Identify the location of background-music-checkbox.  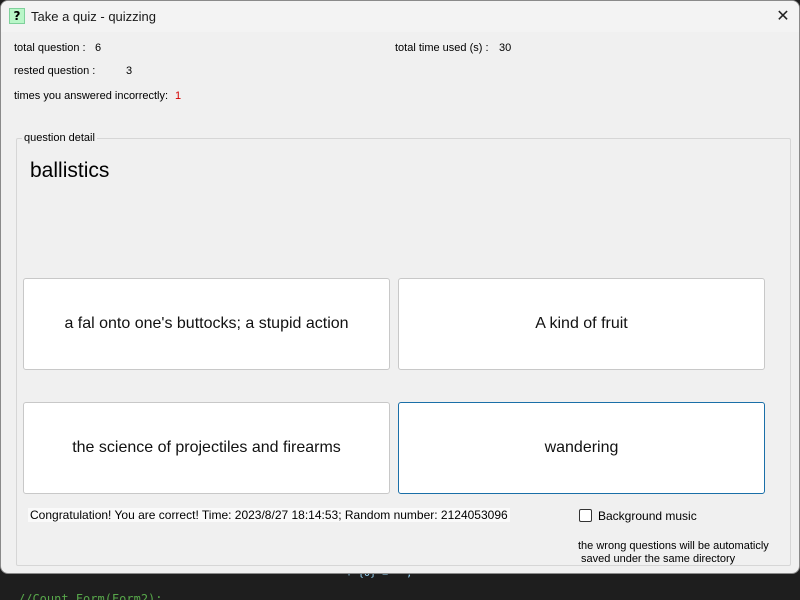
(585, 515).